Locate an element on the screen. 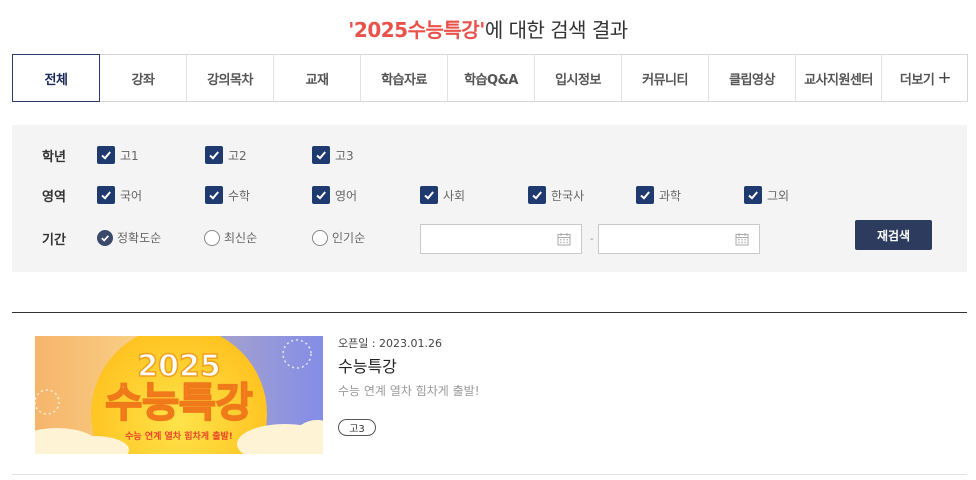  tab-all: 전체 is located at coordinates (56, 78).